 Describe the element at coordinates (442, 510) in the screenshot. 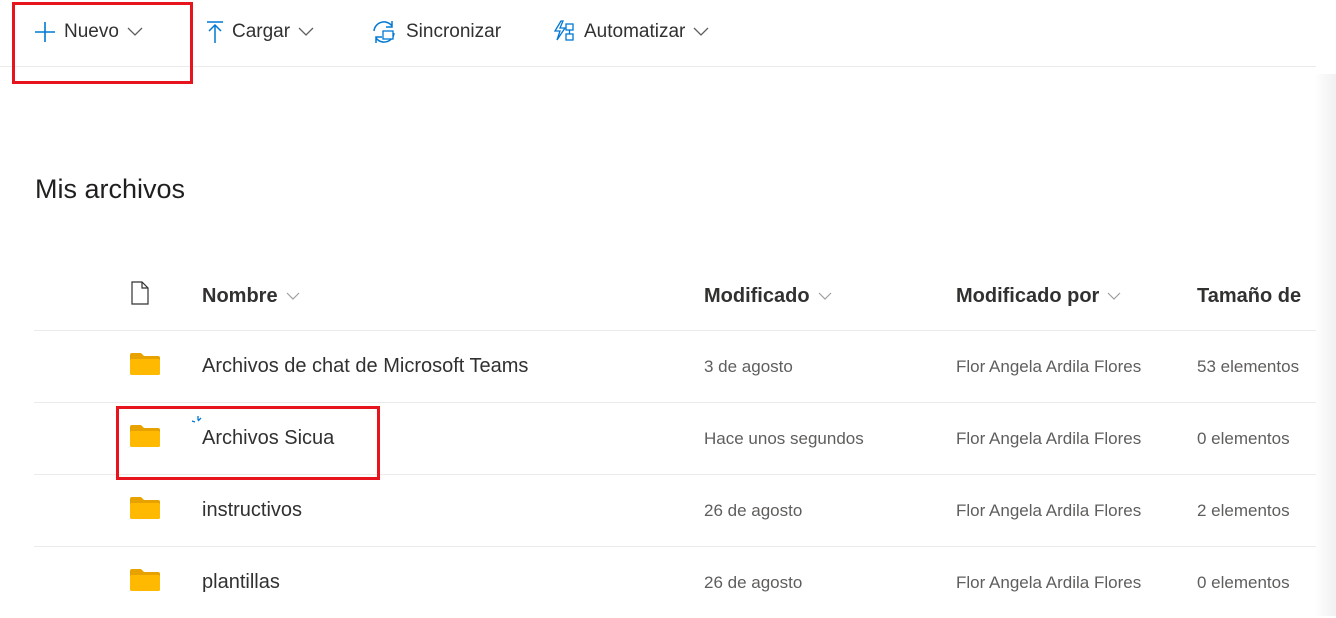

I see `folder-name-link: instructivos` at that location.